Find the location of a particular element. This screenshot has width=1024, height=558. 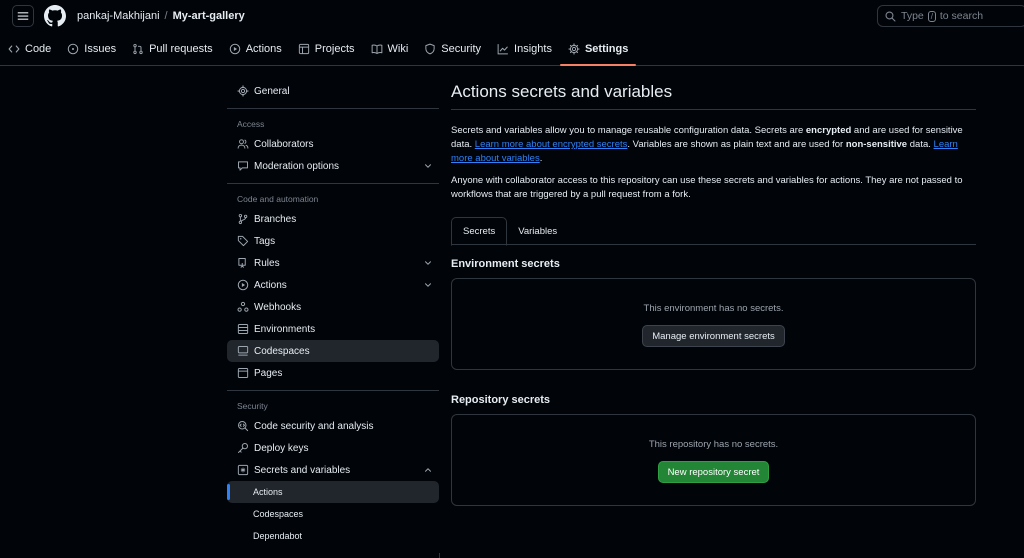

tab-settings: Settings is located at coordinates (598, 51).